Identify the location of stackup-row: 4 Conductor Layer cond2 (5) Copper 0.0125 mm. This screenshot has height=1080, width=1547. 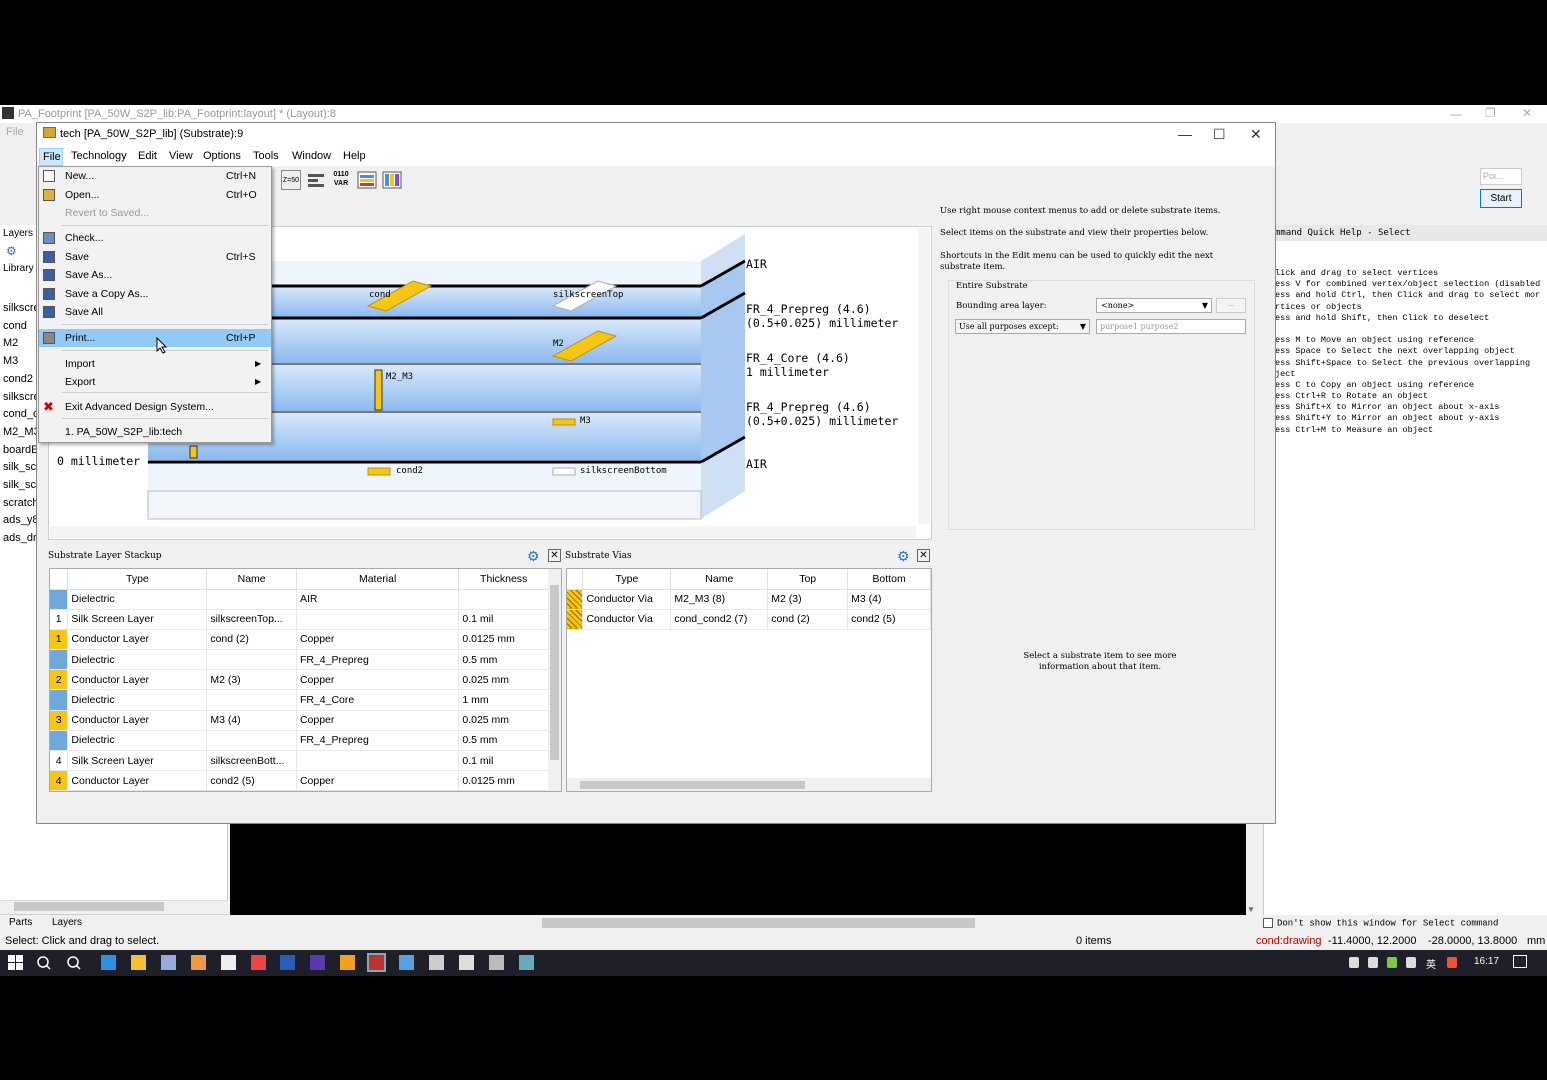
(299, 780).